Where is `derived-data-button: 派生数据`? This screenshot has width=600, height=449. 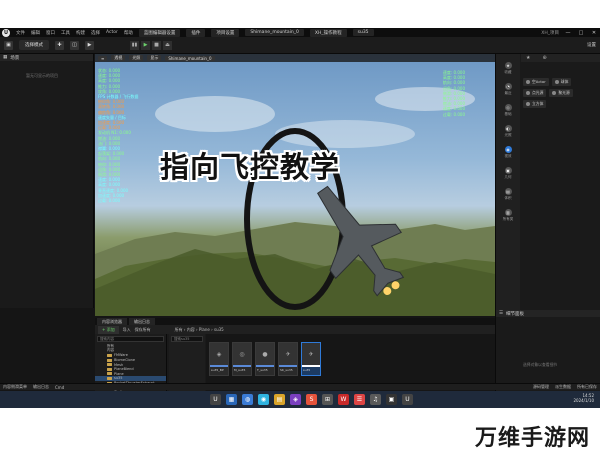
derived-data-button: 派生数据 is located at coordinates (563, 387).